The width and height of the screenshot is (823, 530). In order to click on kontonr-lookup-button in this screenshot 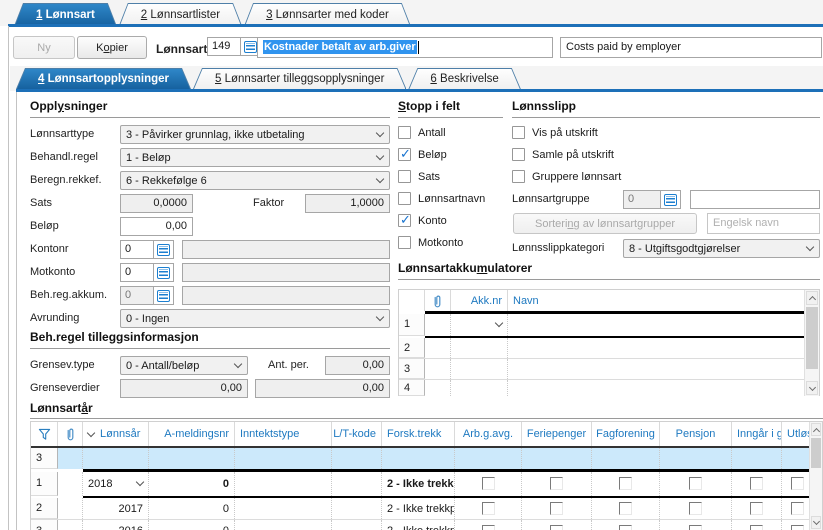, I will do `click(164, 249)`.